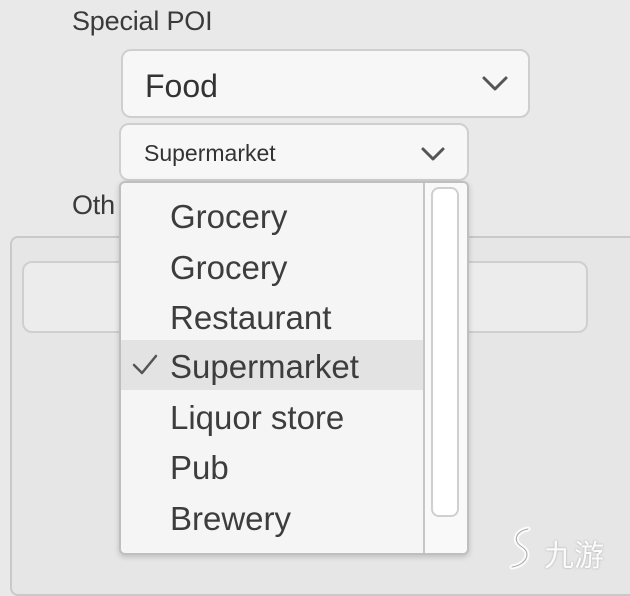  I want to click on dropdown-option-selected: Supermarket, so click(272, 365).